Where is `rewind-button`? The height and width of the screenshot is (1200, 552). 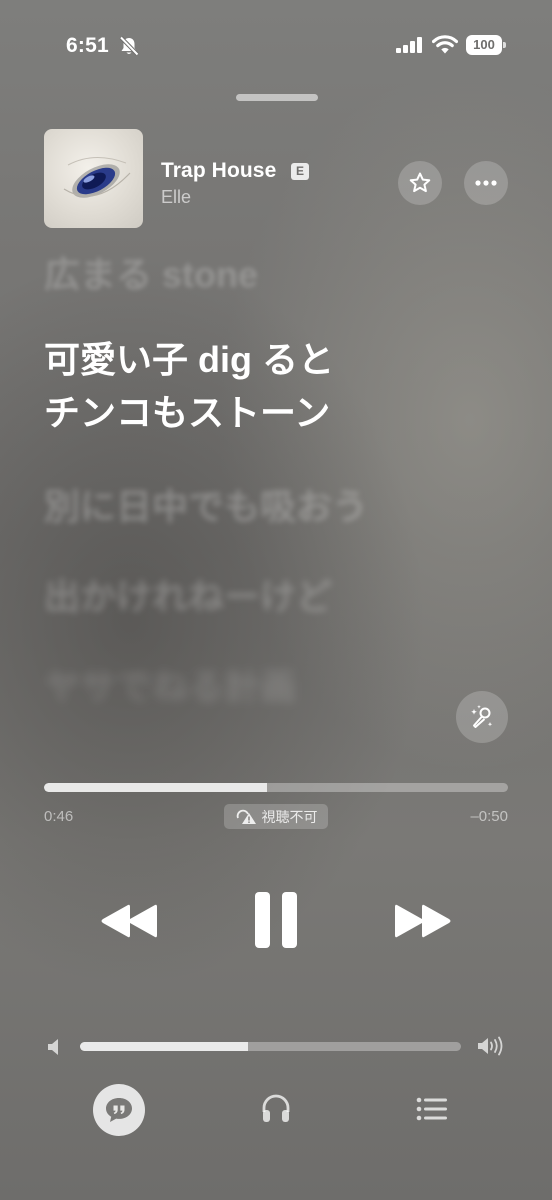
rewind-button is located at coordinates (129, 921).